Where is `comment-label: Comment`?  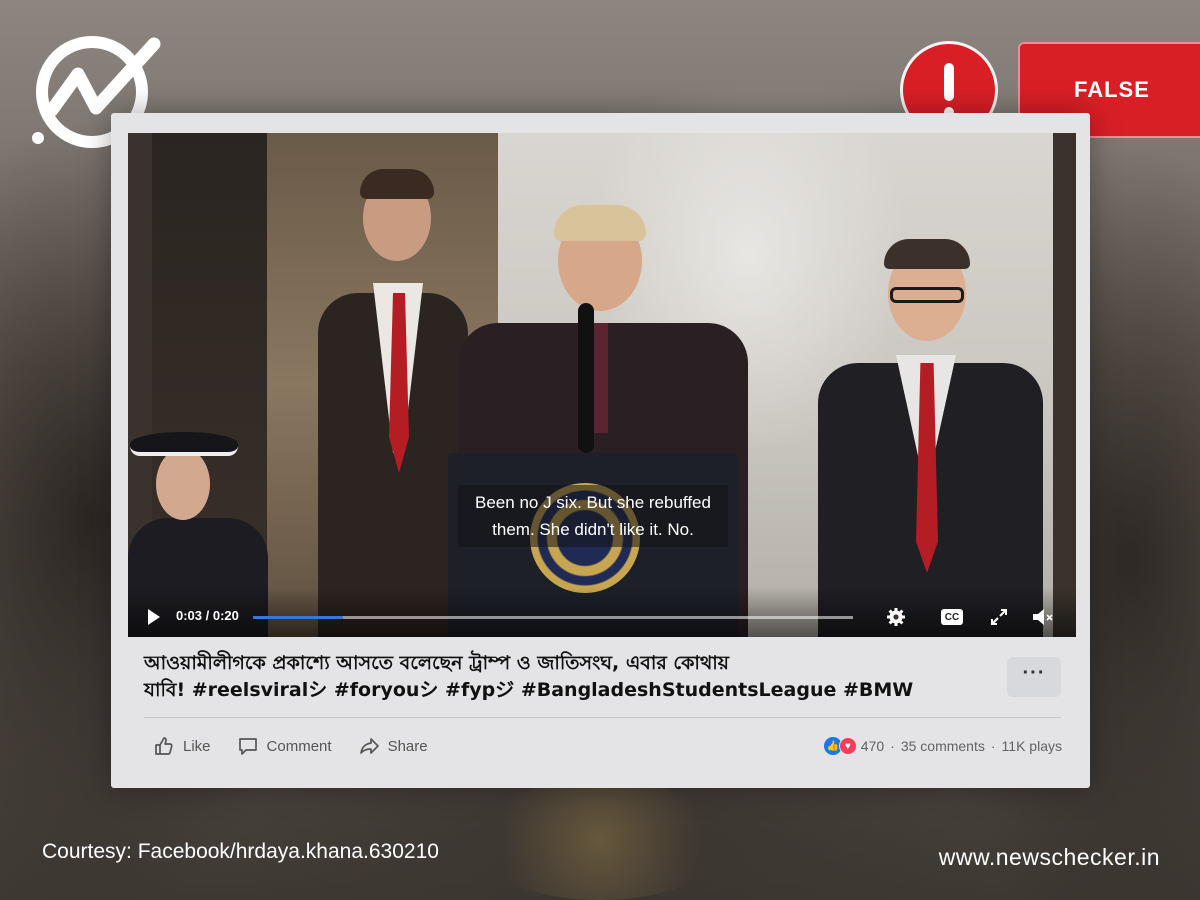
comment-label: Comment is located at coordinates (299, 746).